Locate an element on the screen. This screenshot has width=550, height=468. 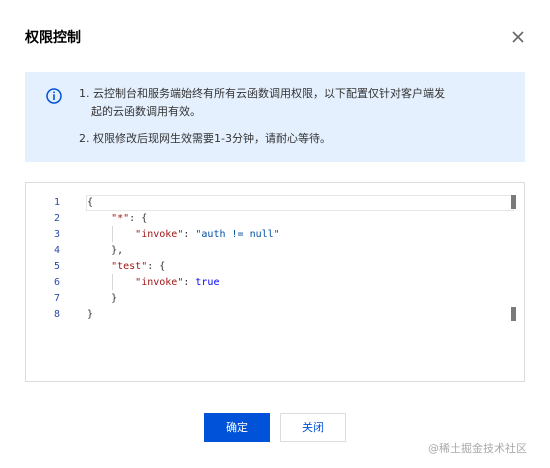
code-token: { is located at coordinates (90, 202).